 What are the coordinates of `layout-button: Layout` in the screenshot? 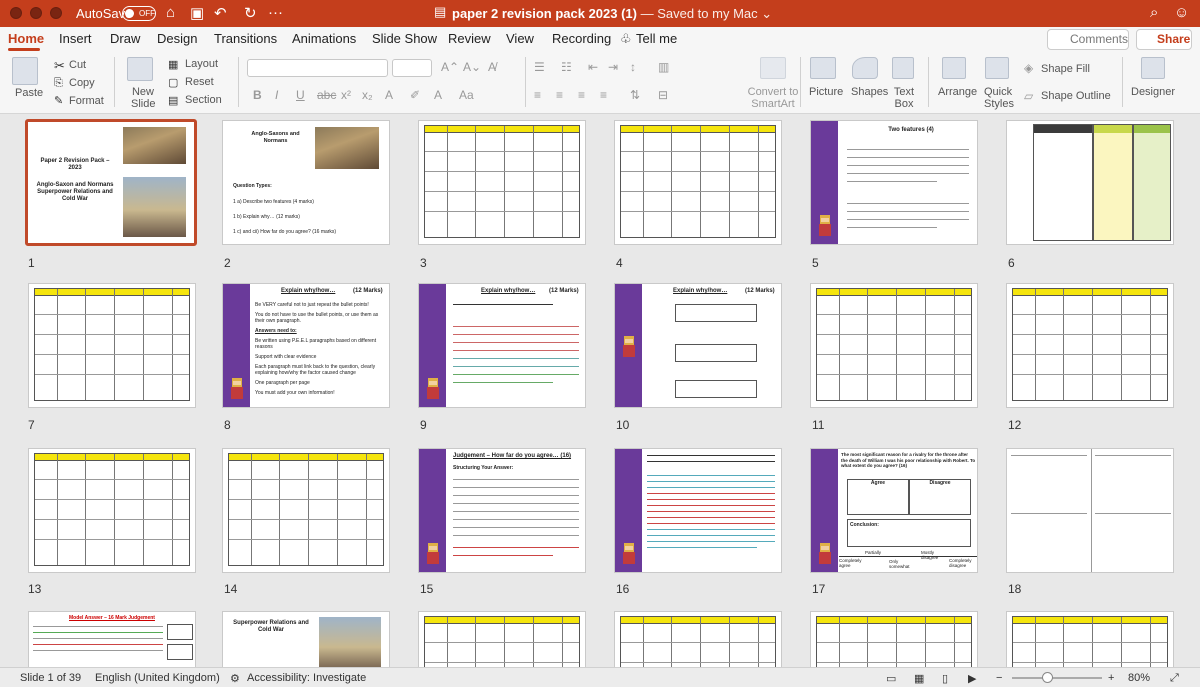 It's located at (201, 64).